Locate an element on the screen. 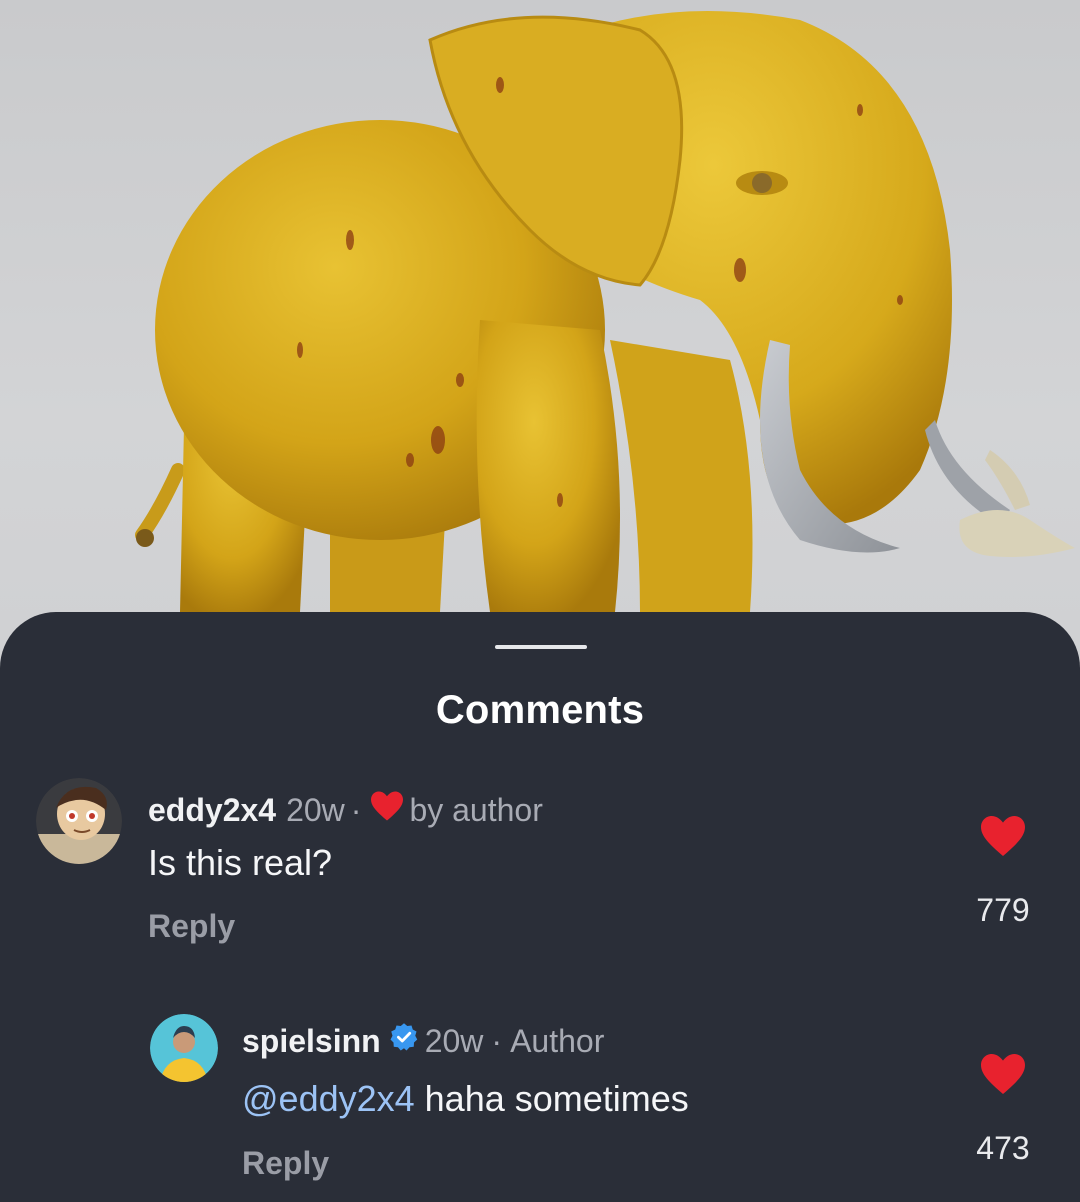  avatar-photo-icon is located at coordinates (184, 1048).